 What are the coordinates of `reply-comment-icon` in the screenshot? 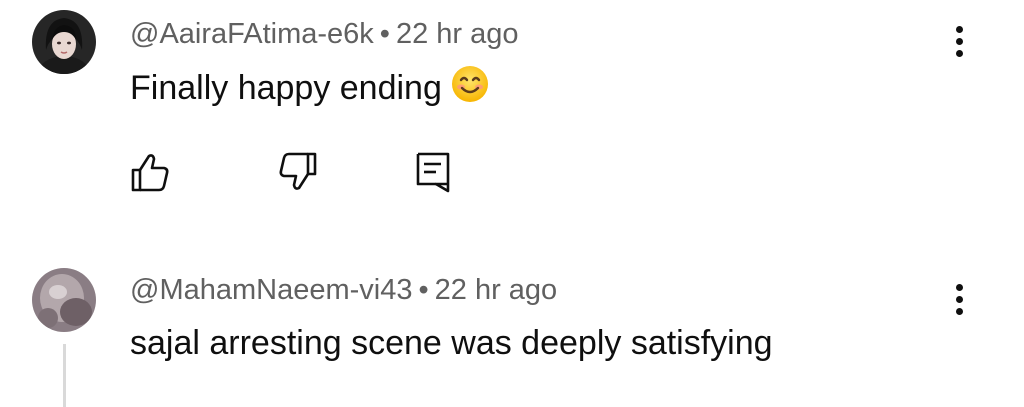 It's located at (433, 172).